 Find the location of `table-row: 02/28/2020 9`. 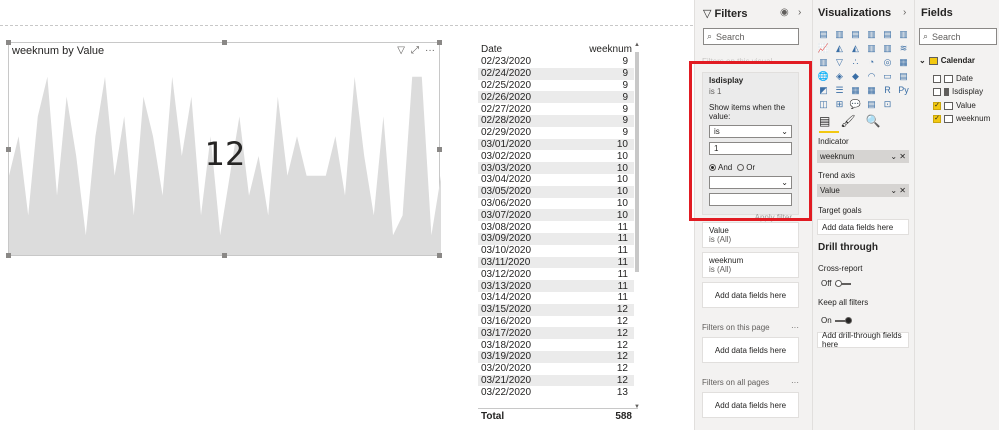

table-row: 02/28/2020 9 is located at coordinates (556, 120).